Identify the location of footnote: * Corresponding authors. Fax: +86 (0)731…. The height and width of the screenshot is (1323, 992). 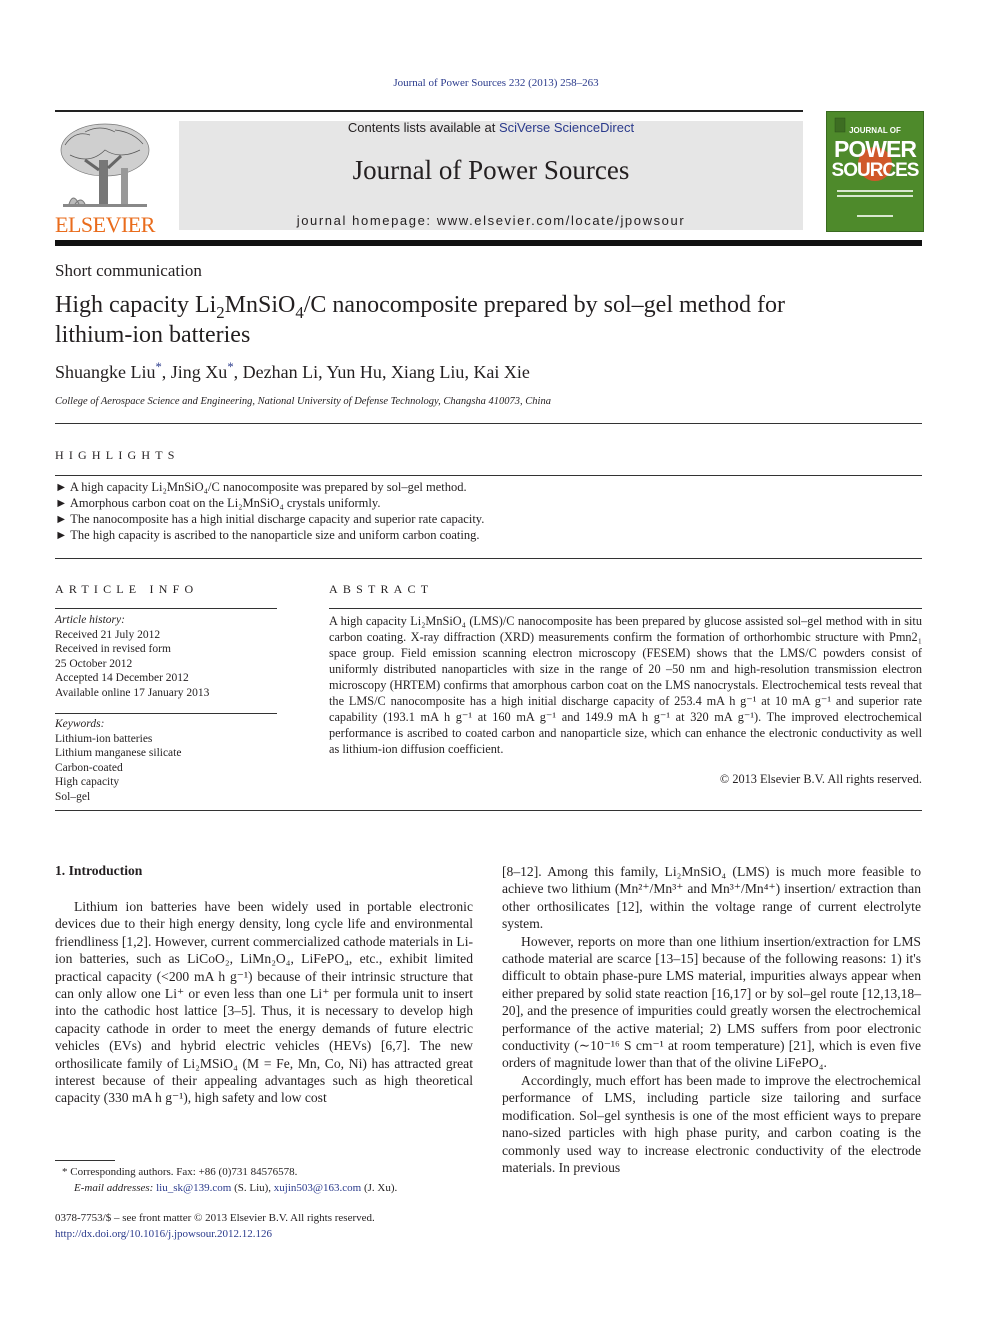
(229, 1180).